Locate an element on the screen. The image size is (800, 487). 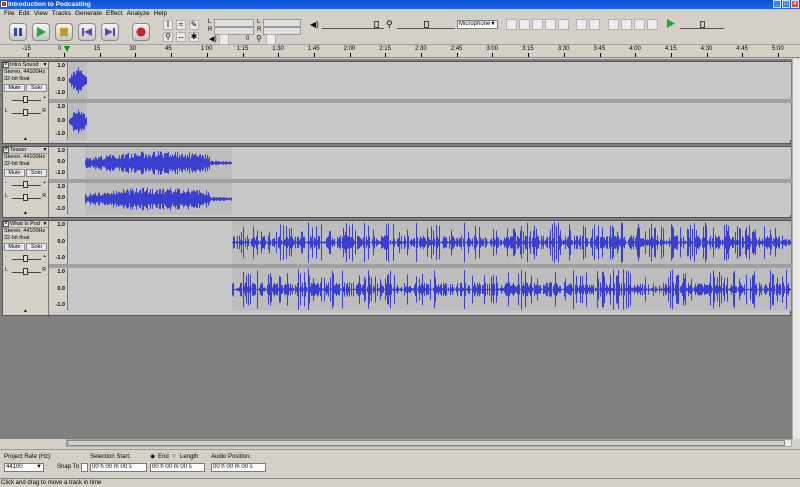
minimize-button: _ is located at coordinates (777, 4).